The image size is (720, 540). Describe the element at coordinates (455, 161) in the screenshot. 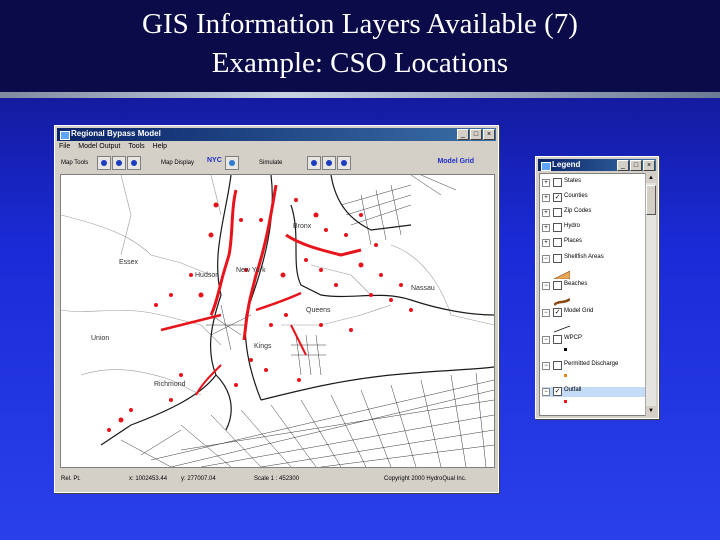

I see `model-grid-label: Model Grid` at that location.